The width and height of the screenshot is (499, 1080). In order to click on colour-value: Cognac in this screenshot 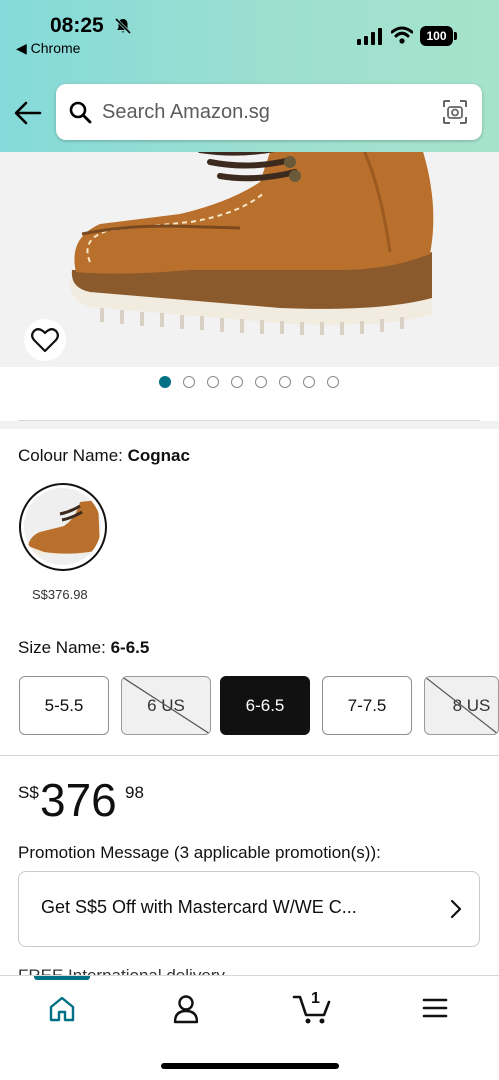, I will do `click(158, 455)`.